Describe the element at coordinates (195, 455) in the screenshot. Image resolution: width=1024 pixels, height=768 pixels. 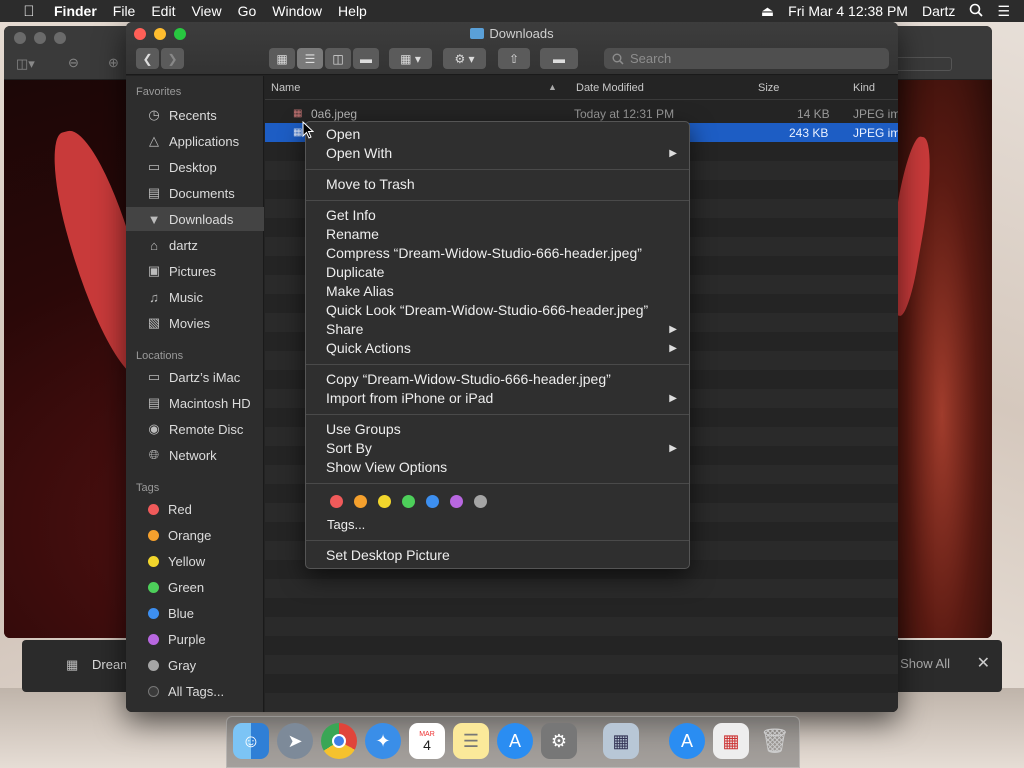
I see `sidebar-item-network: 🌐︎ Network` at that location.